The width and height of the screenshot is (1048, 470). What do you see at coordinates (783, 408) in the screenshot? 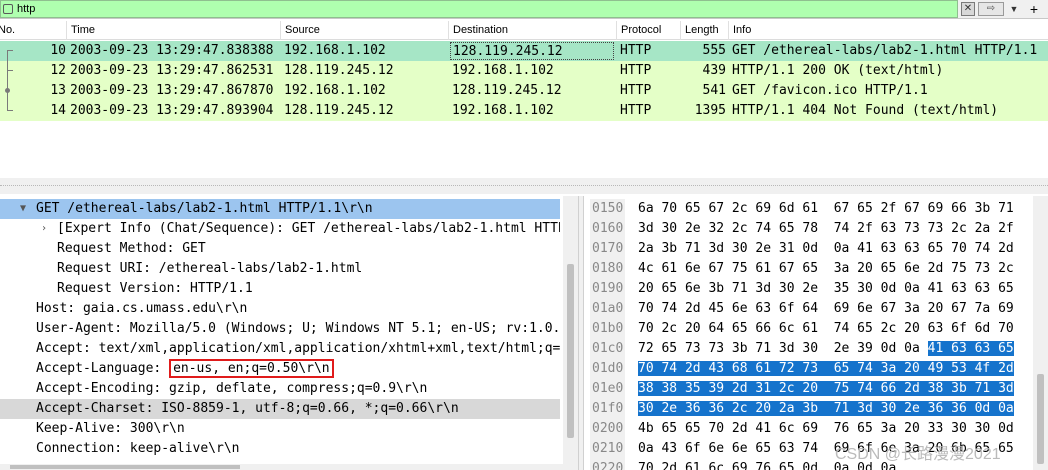
I see `byte-highlight: 2a` at bounding box center [783, 408].